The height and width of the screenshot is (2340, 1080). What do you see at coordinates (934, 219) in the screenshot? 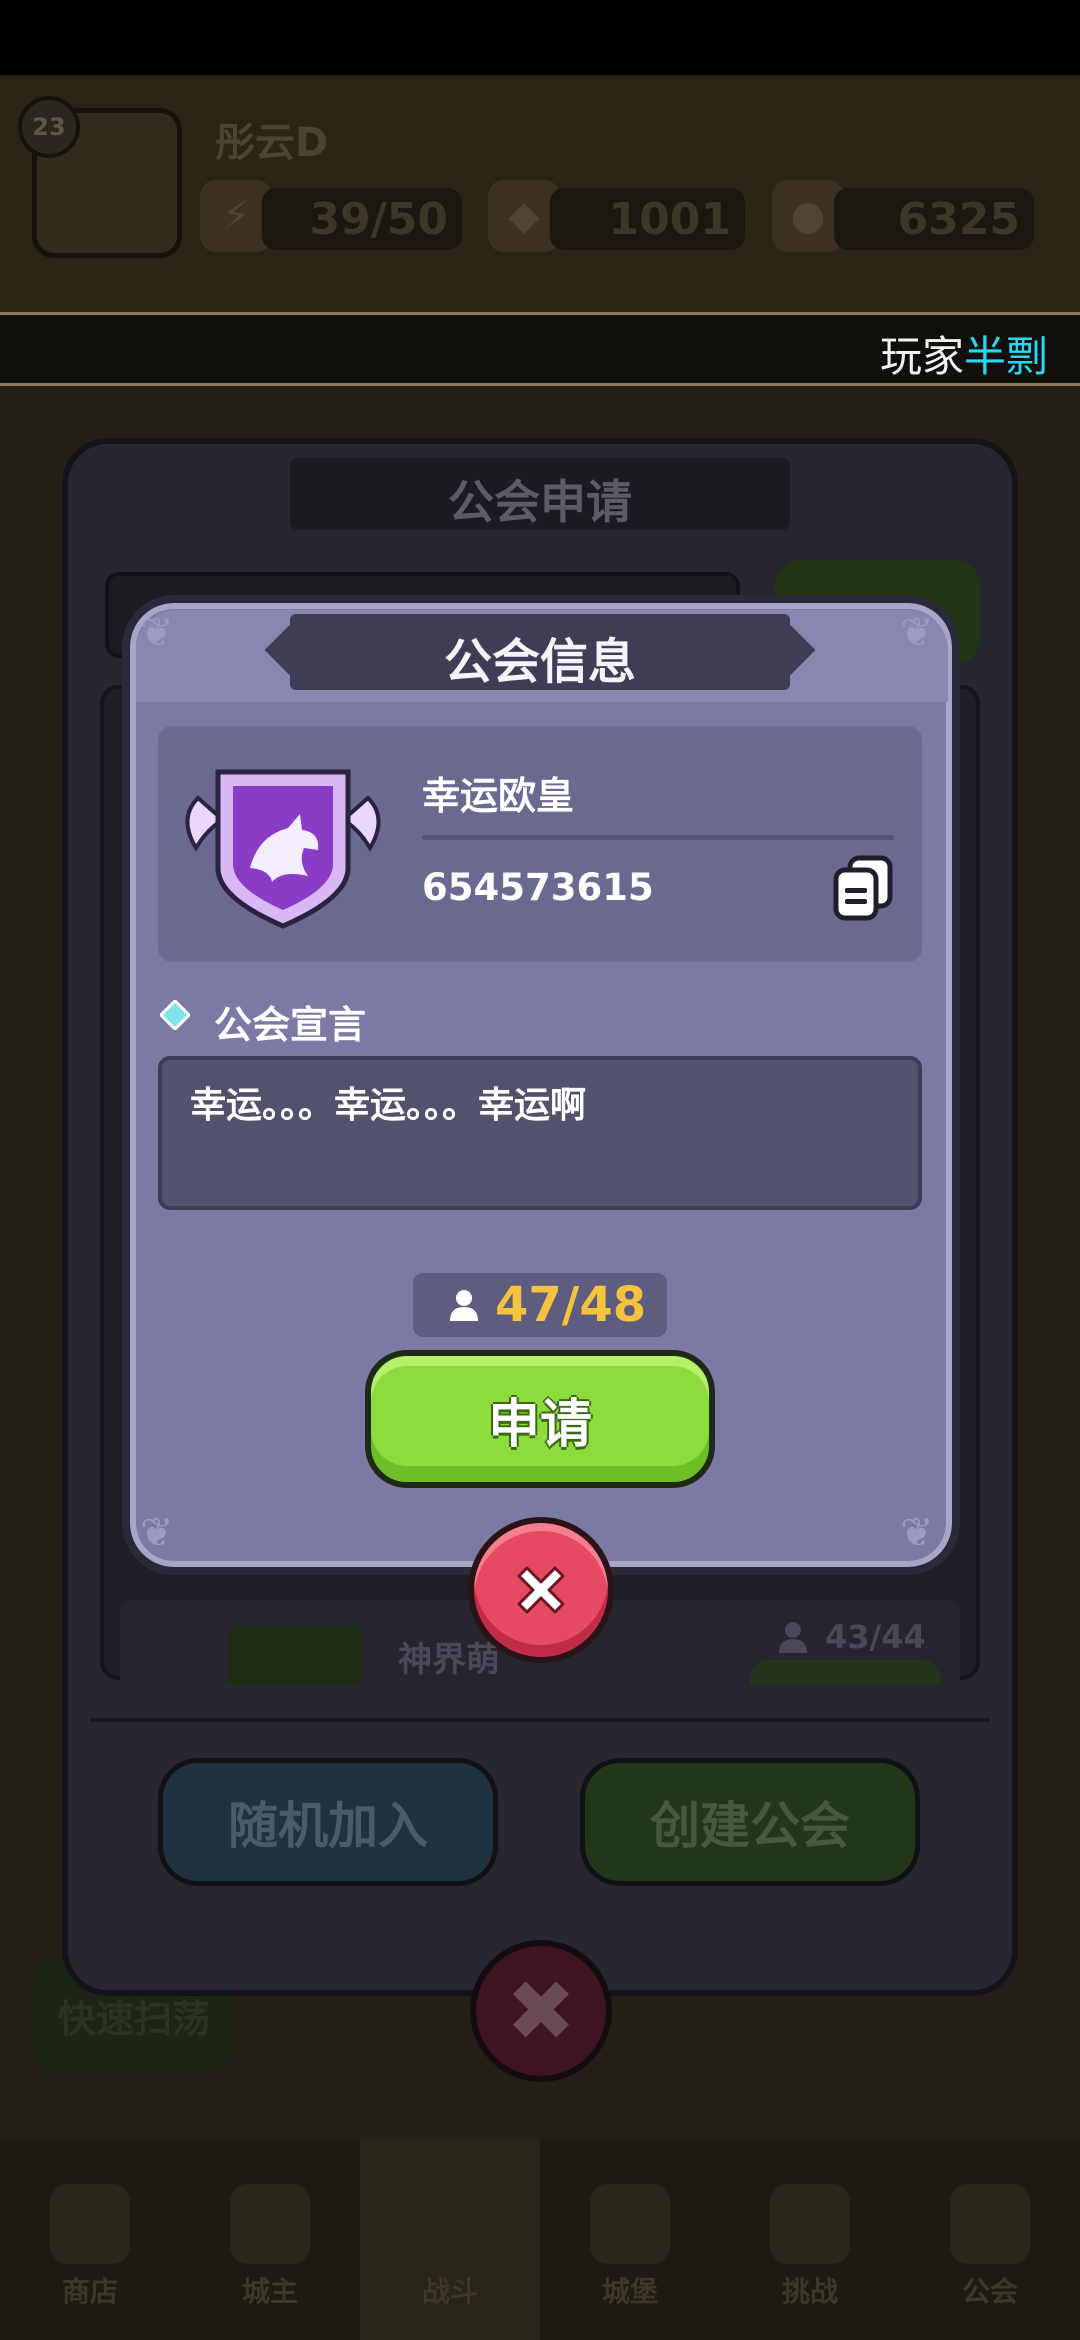
I see `gold-counter: 6325` at bounding box center [934, 219].